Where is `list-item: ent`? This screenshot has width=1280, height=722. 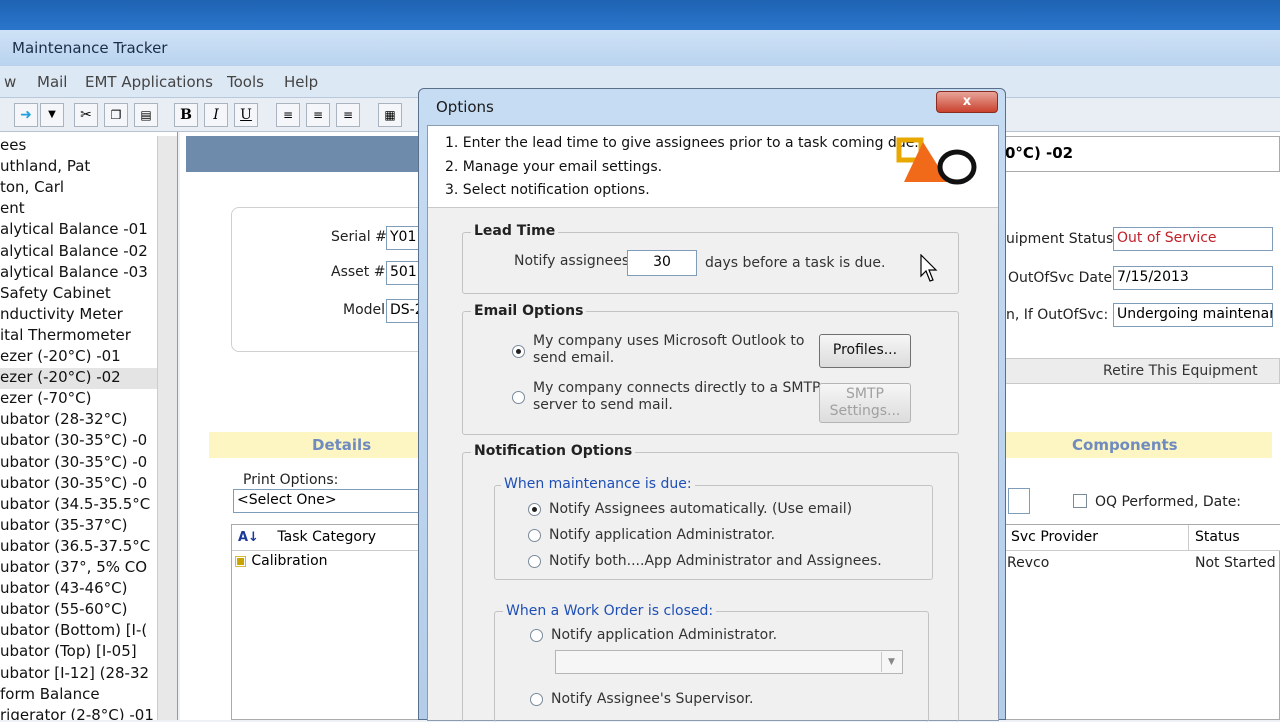
list-item: ent is located at coordinates (78, 209).